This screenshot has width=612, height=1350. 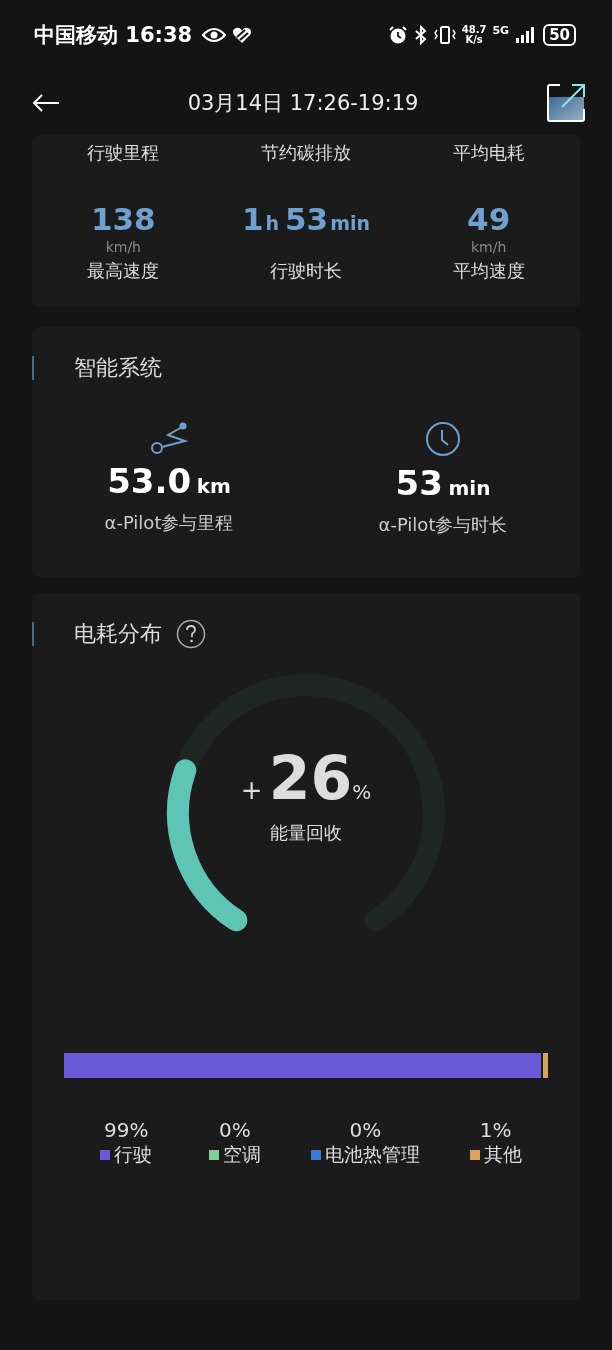 I want to click on help-icon, so click(x=191, y=634).